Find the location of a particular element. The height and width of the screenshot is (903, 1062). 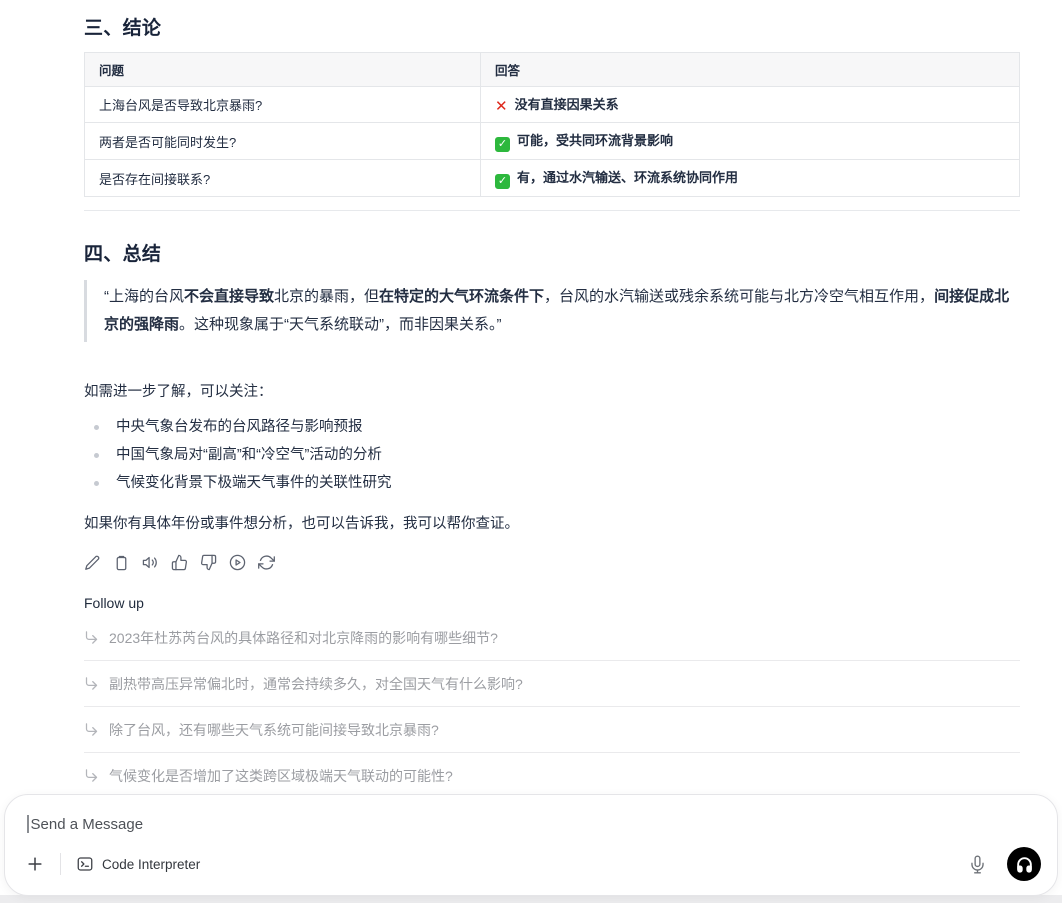

list-item: 中央气象台发布的台风路径与影响预报 is located at coordinates (552, 427).